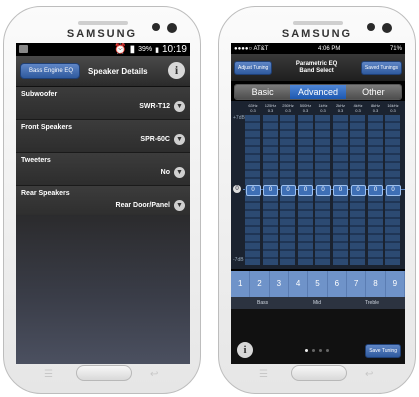  I want to click on band-number-button: 4, so click(299, 284).